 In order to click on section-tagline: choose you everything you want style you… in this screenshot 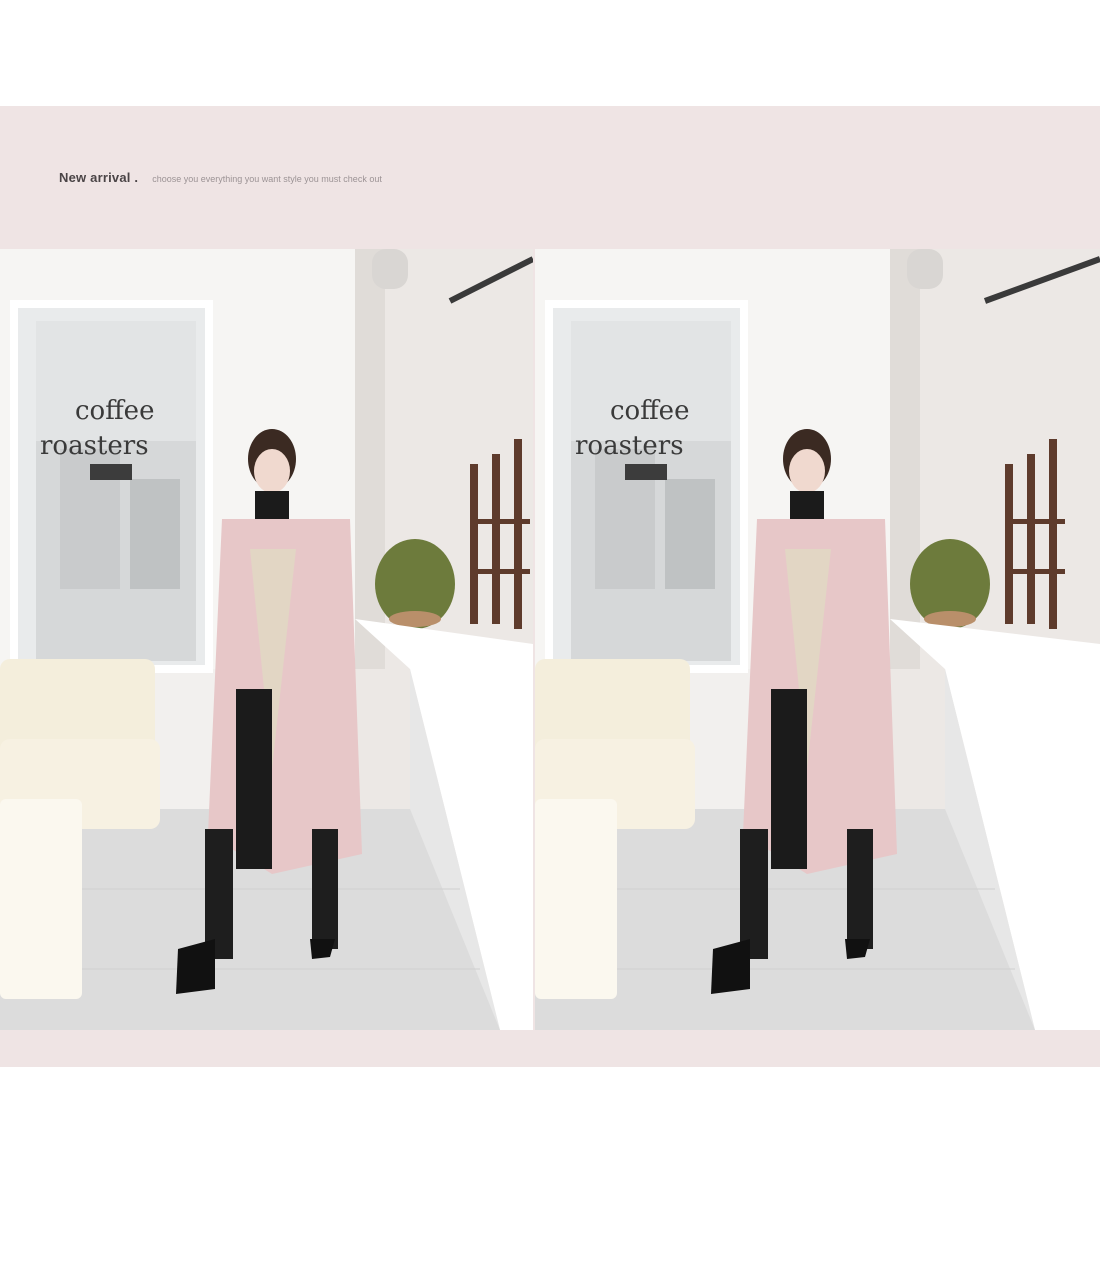, I will do `click(267, 179)`.